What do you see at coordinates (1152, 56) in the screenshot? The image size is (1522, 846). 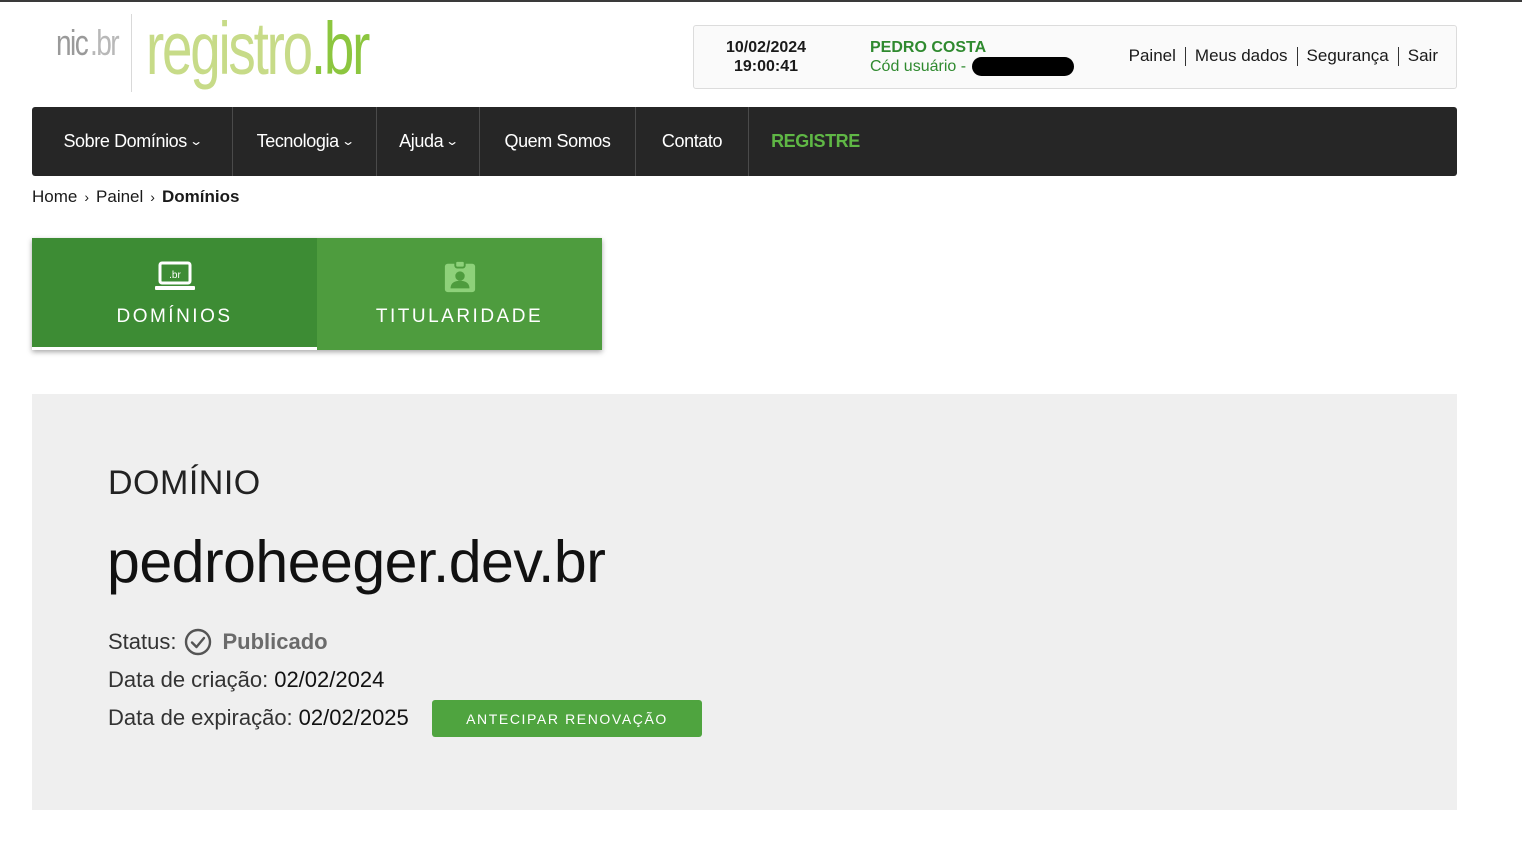 I see `link-painel: Painel` at bounding box center [1152, 56].